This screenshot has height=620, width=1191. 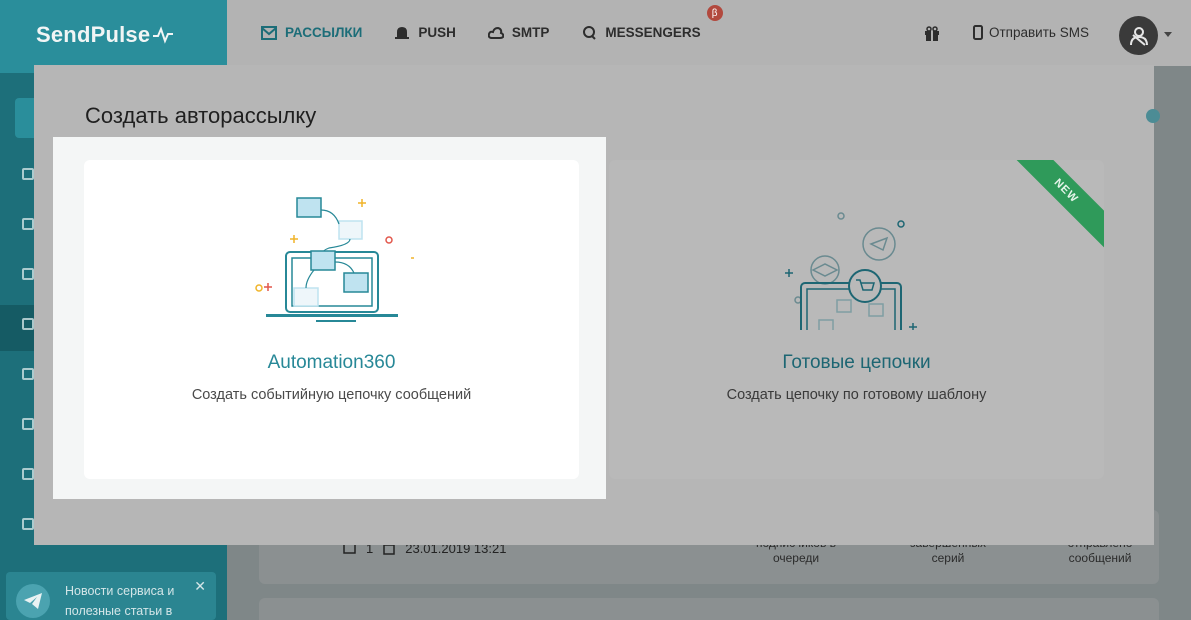 I want to click on stats-icon, so click(x=28, y=474).